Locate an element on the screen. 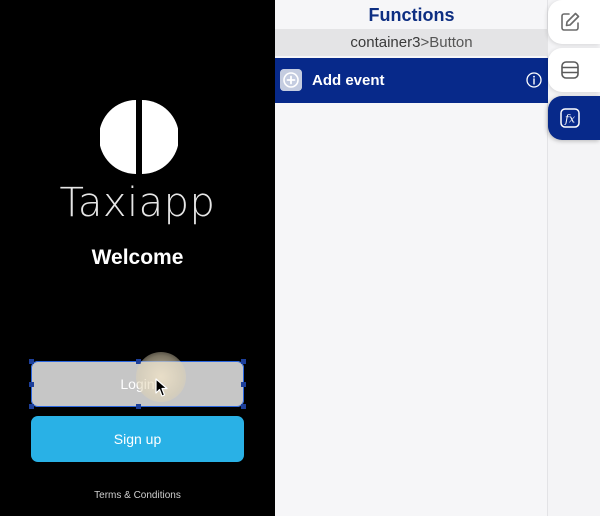  breadcrumb-container: container3 is located at coordinates (385, 42).